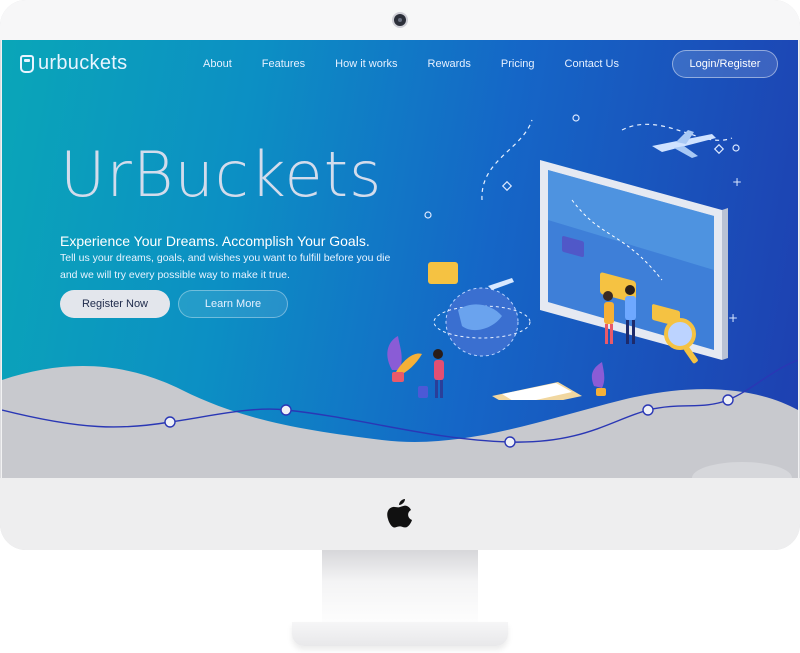 Image resolution: width=800 pixels, height=653 pixels. I want to click on webcam-icon, so click(400, 20).